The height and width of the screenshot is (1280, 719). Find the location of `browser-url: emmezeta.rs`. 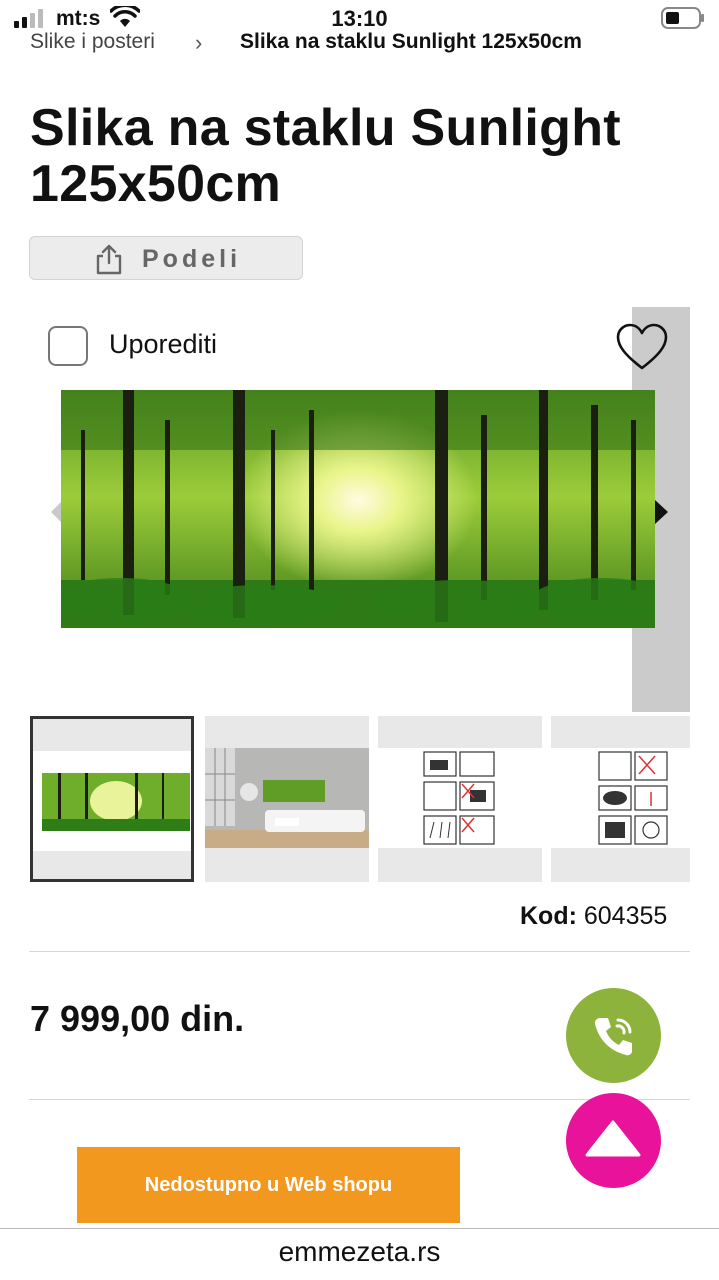

browser-url: emmezeta.rs is located at coordinates (359, 1252).